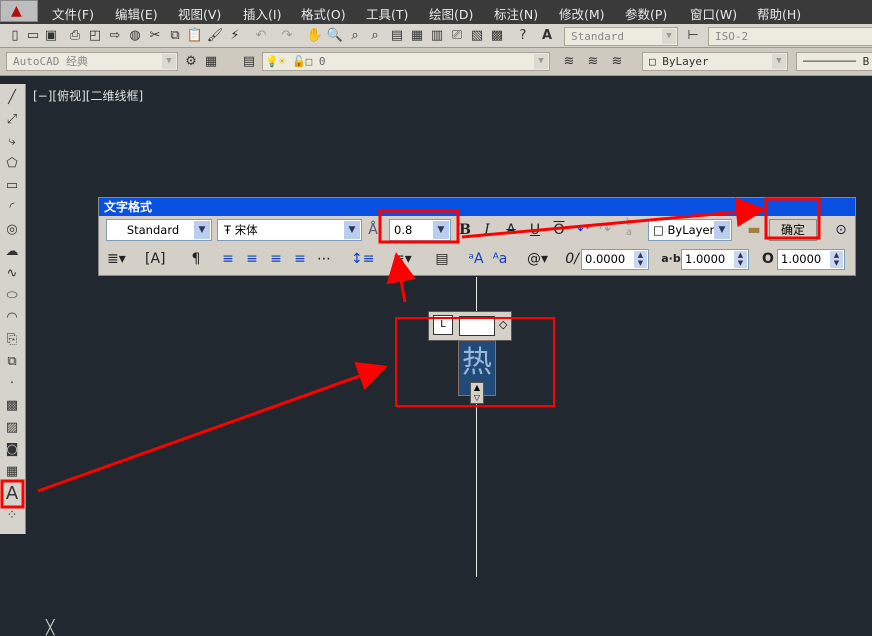  Describe the element at coordinates (792, 218) in the screenshot. I see `highlight-ok` at that location.